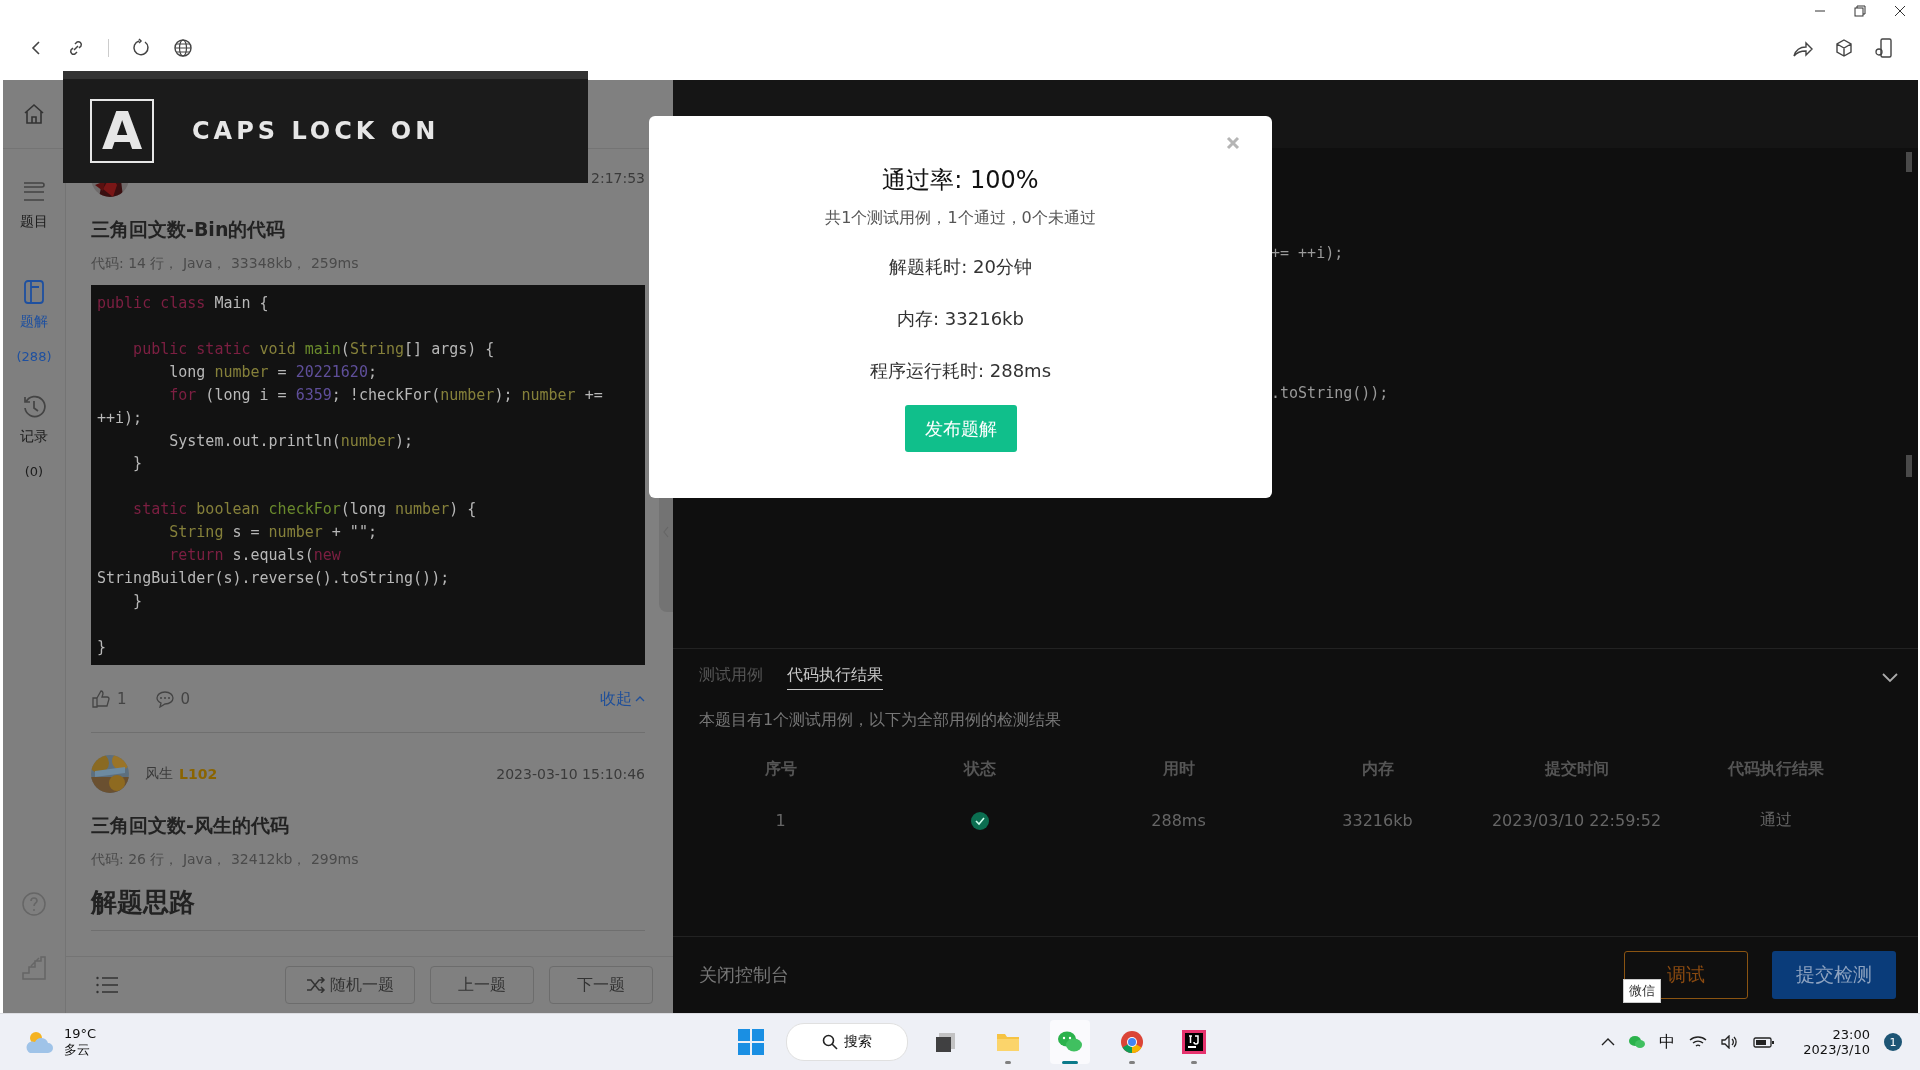  What do you see at coordinates (122, 131) in the screenshot?
I see `key-symbol: A` at bounding box center [122, 131].